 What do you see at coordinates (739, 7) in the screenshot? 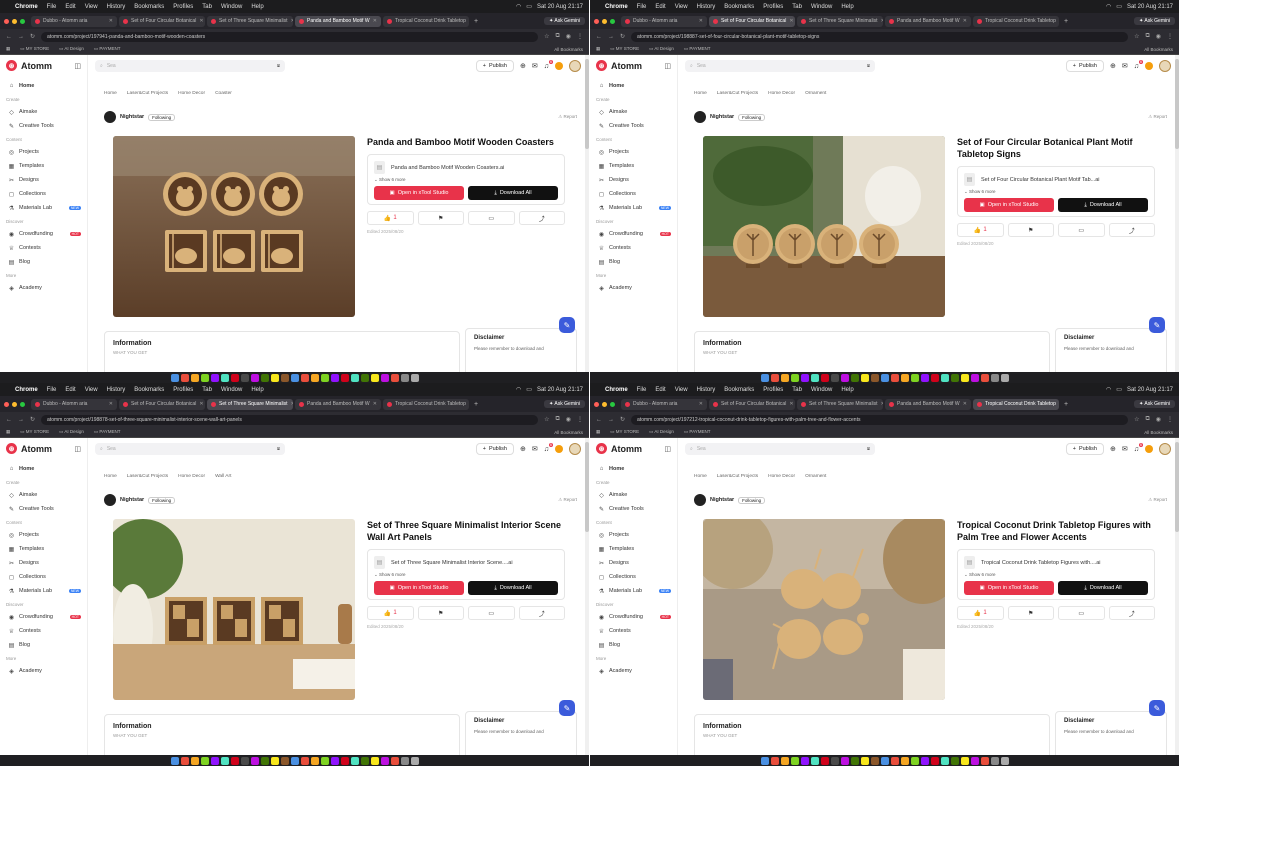
I see `menu-bookmarks: Bookmarks` at bounding box center [739, 7].